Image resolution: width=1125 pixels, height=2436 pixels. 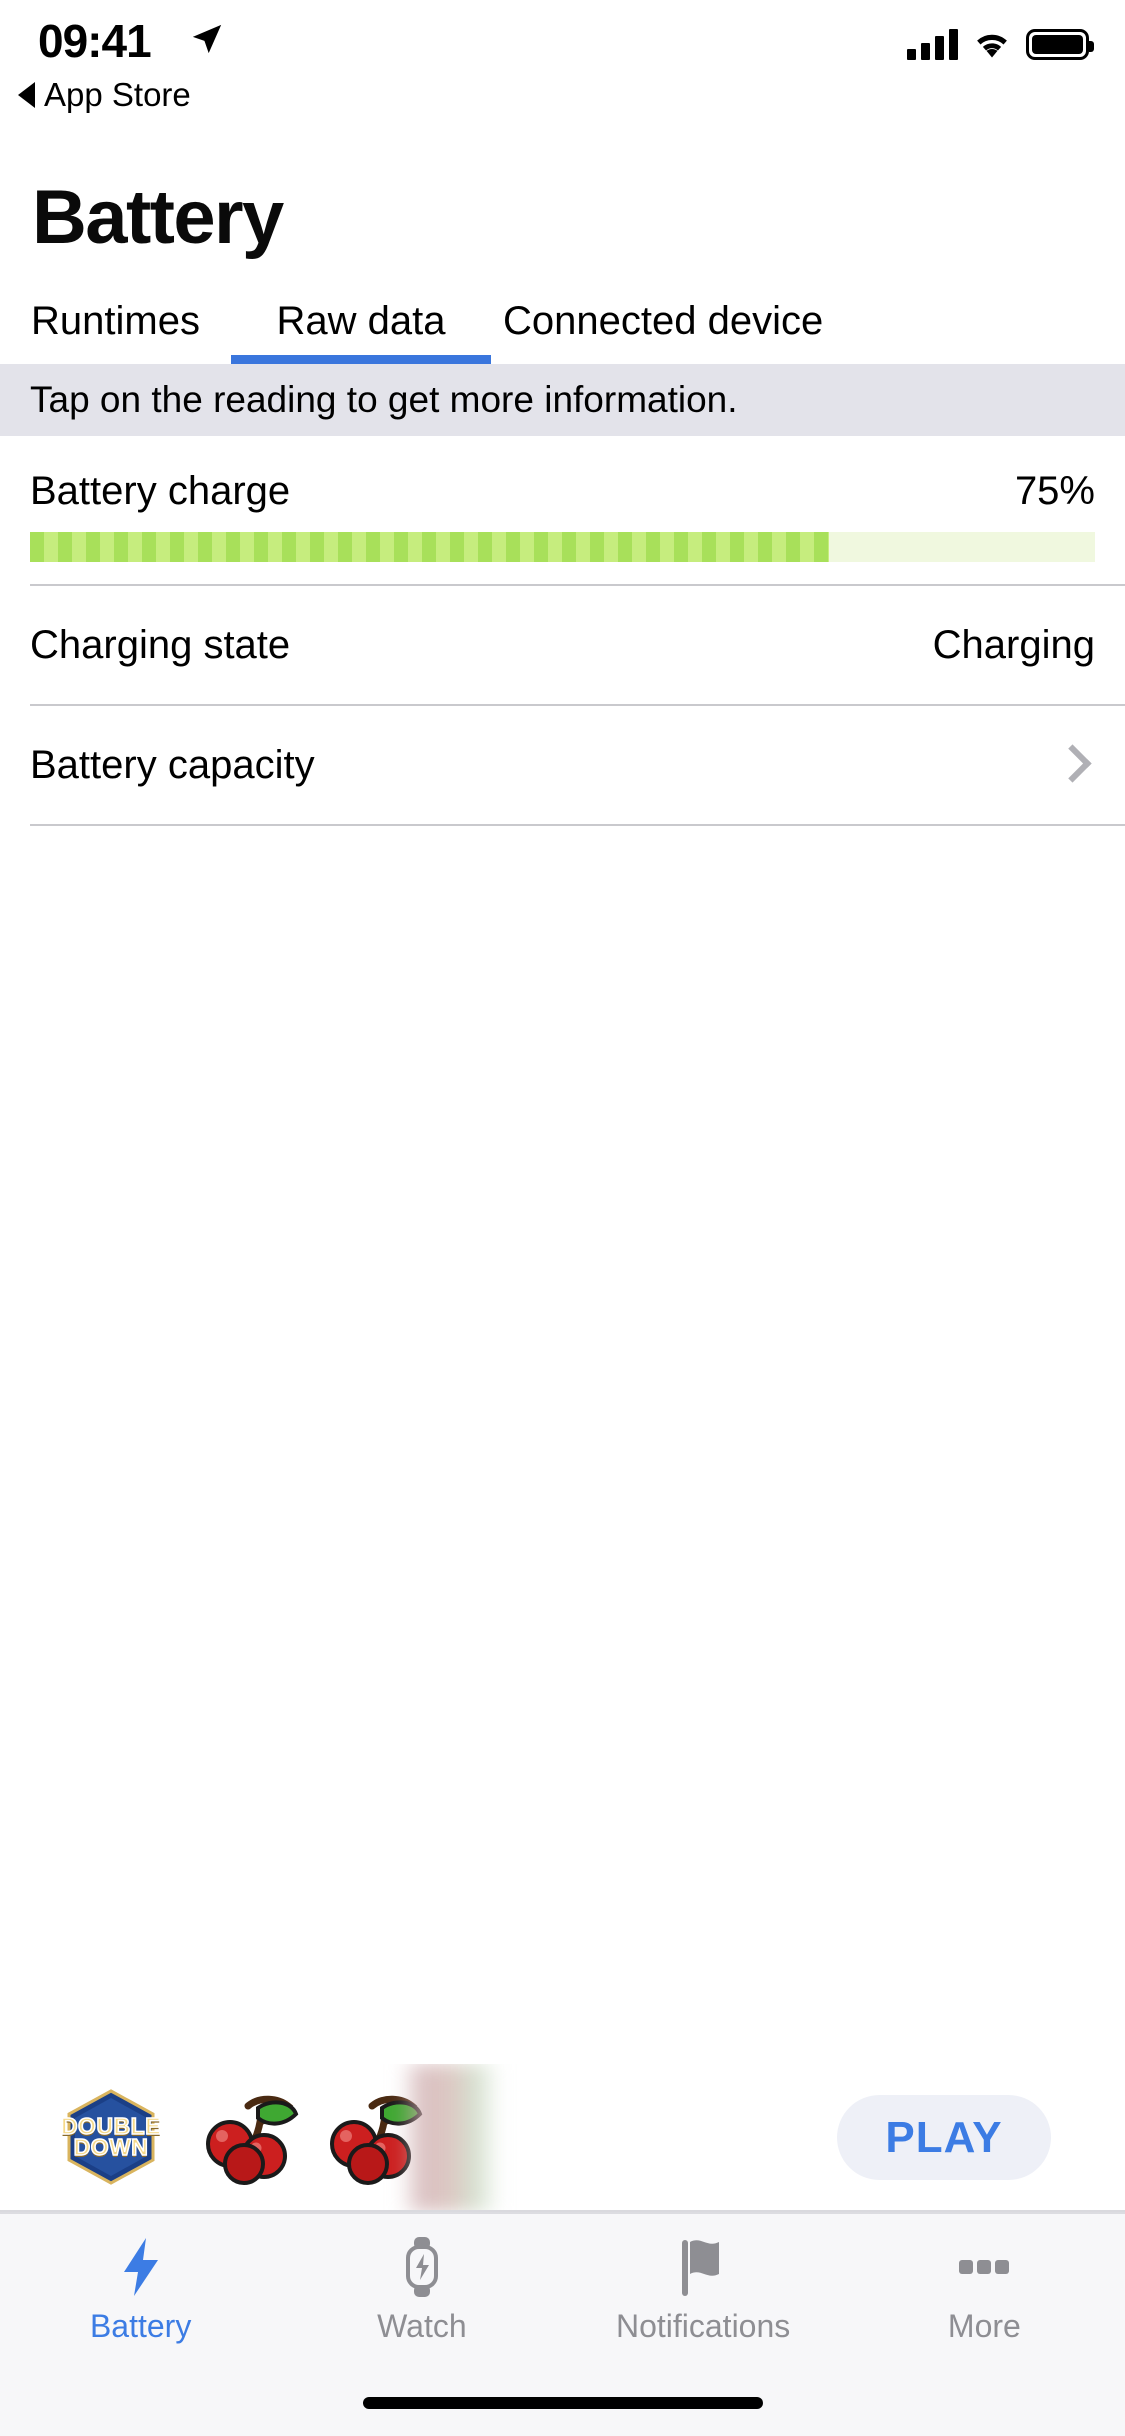 What do you see at coordinates (984, 2267) in the screenshot?
I see `ellipsis-icon` at bounding box center [984, 2267].